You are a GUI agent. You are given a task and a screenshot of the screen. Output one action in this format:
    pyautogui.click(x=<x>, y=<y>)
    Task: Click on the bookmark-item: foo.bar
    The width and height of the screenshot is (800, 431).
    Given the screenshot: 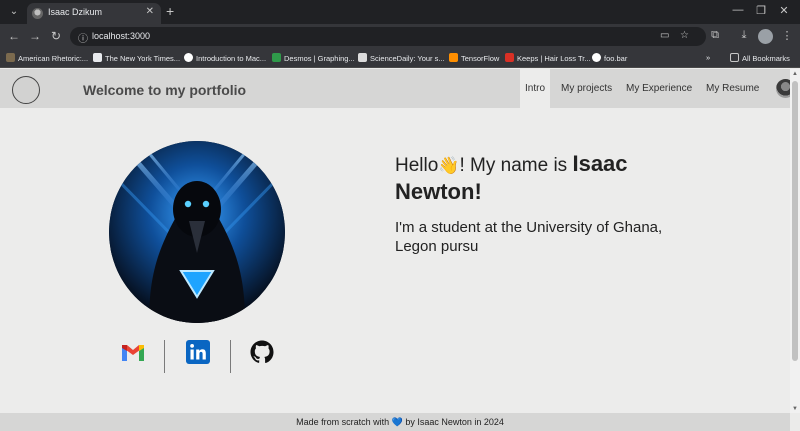 What is the action you would take?
    pyautogui.click(x=609, y=58)
    